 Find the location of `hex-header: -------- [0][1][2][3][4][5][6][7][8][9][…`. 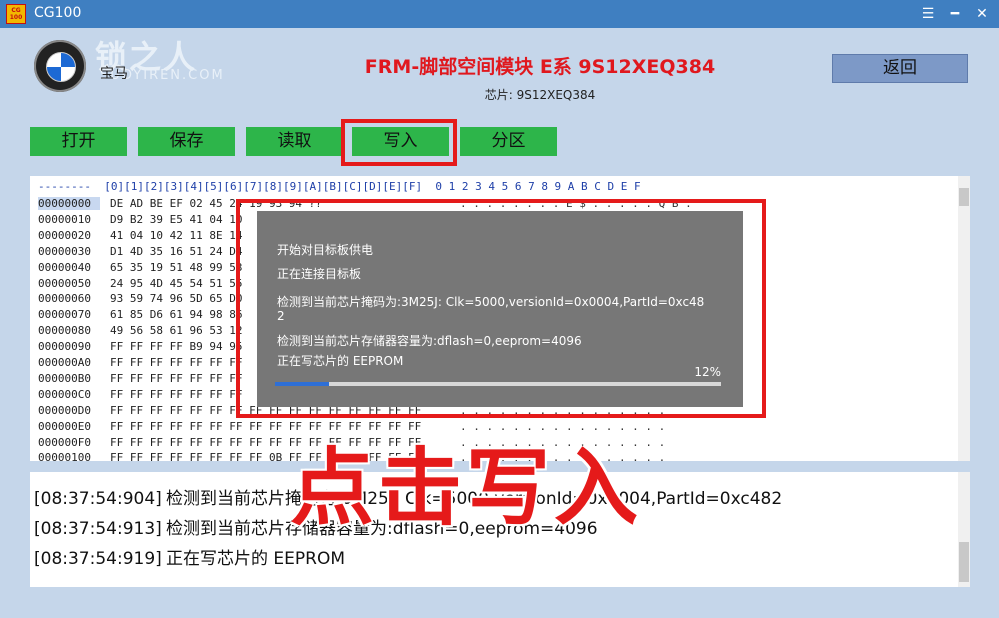

hex-header: -------- [0][1][2][3][4][5][6][7][8][9][… is located at coordinates (339, 186).